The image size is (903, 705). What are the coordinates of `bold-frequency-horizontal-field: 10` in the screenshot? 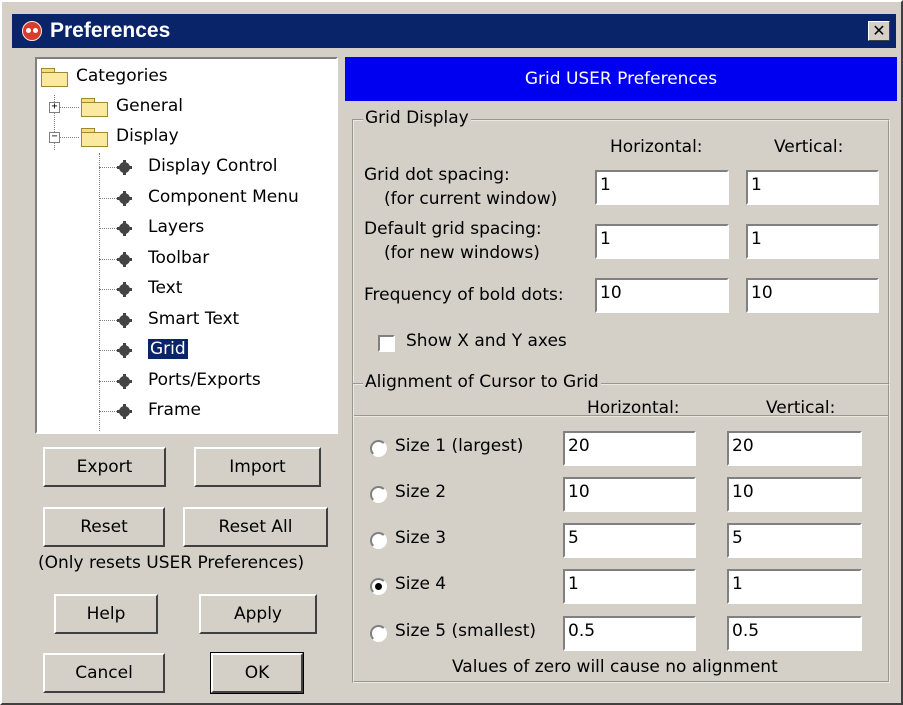 It's located at (662, 295).